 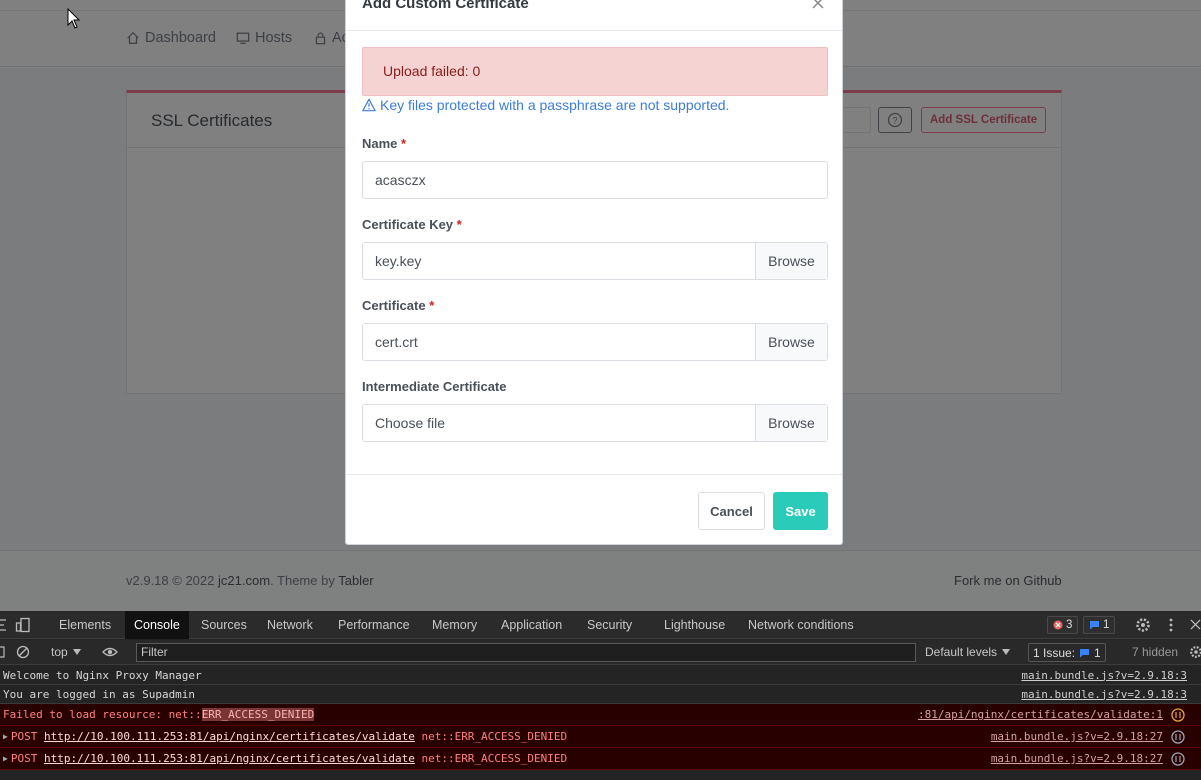 I want to click on console-filter-input: Filter, so click(x=526, y=652).